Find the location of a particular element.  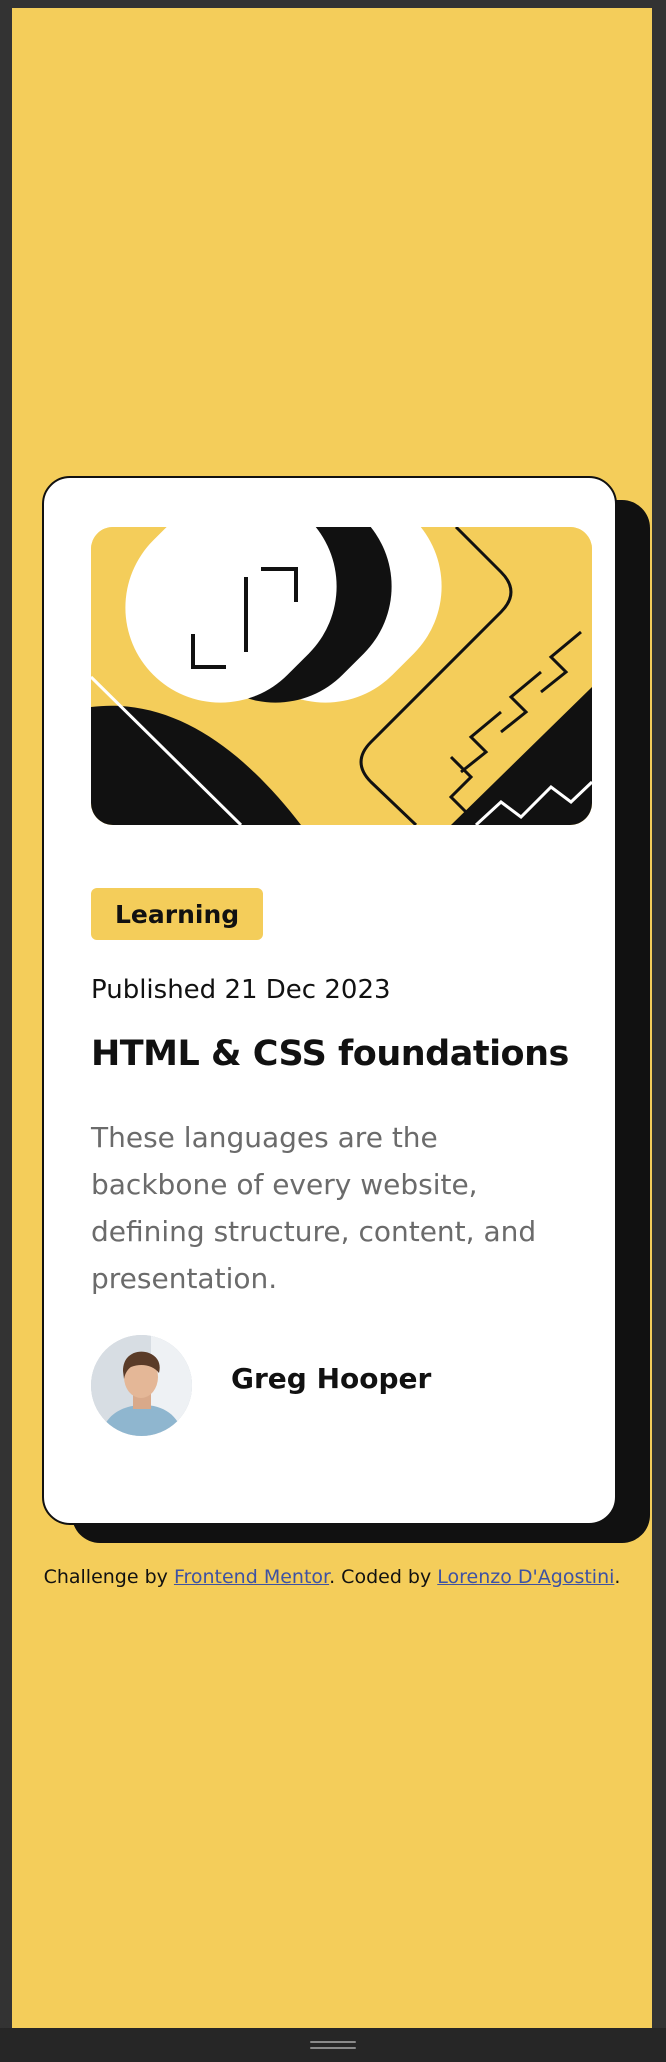

author-photo-icon is located at coordinates (141, 1385).